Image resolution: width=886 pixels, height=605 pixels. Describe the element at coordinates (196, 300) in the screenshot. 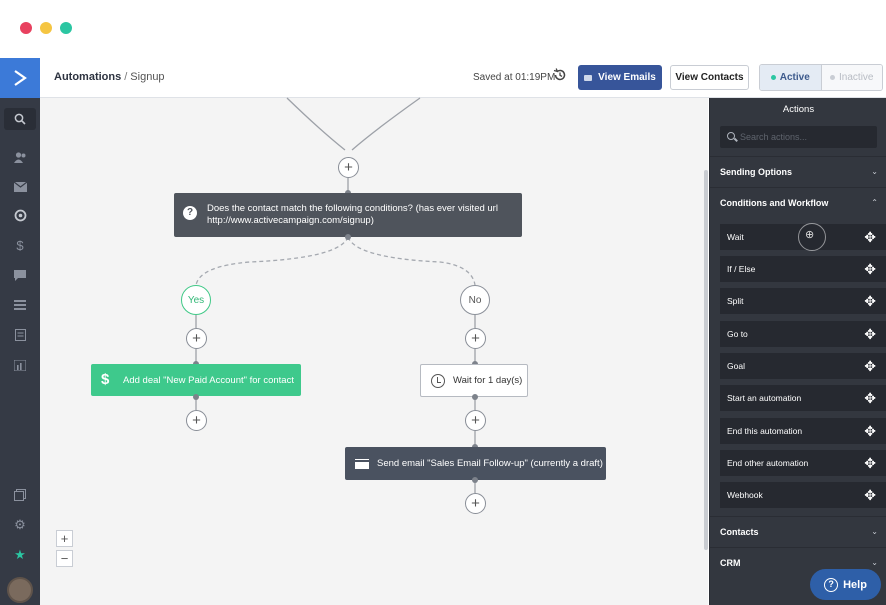

I see `yes-branch-label: Yes` at that location.